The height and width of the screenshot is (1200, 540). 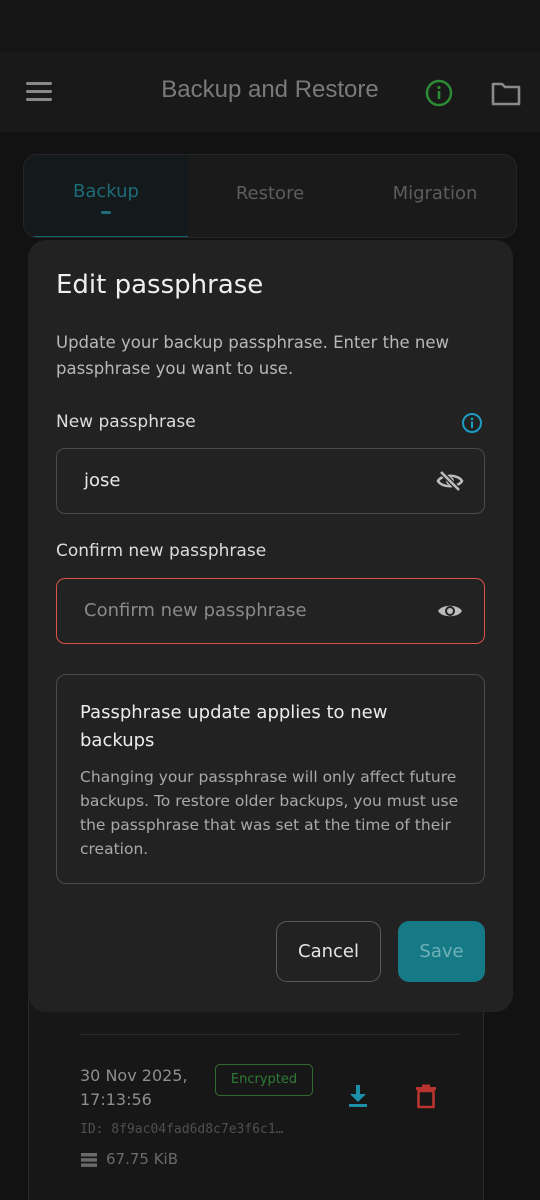 I want to click on tab-active-dot, so click(x=106, y=212).